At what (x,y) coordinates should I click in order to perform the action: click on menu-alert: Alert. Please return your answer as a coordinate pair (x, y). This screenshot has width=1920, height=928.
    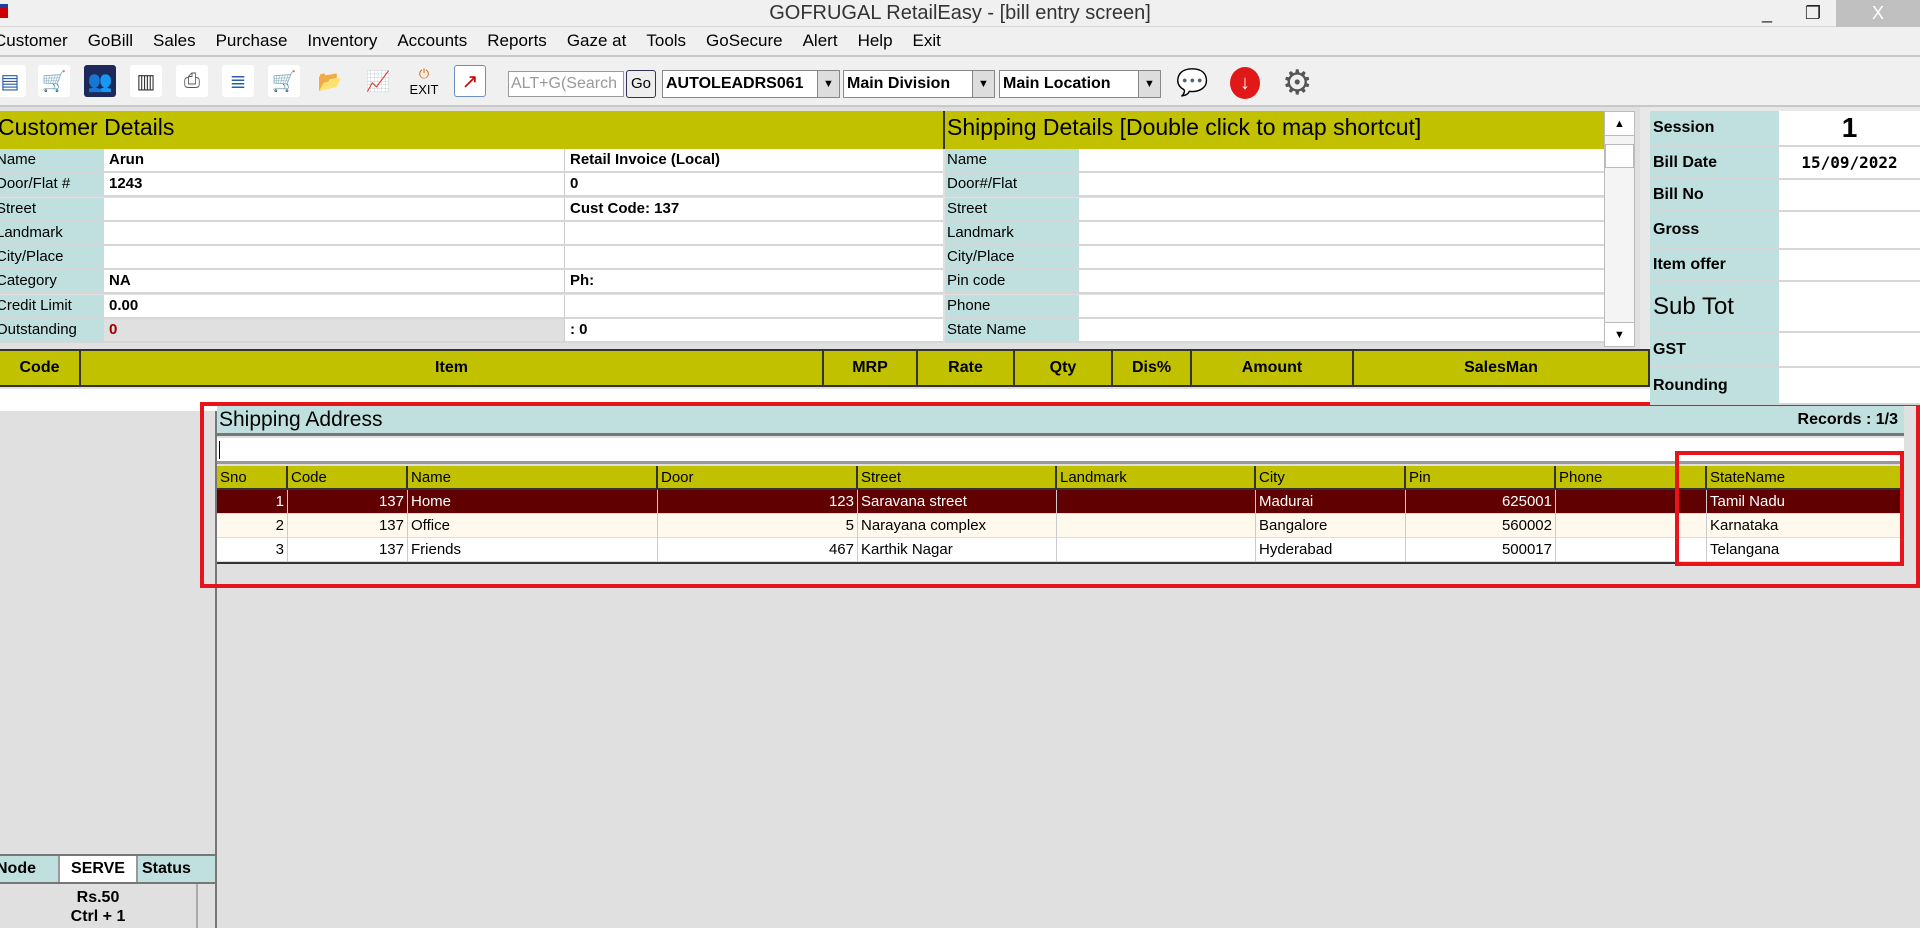
    Looking at the image, I should click on (820, 41).